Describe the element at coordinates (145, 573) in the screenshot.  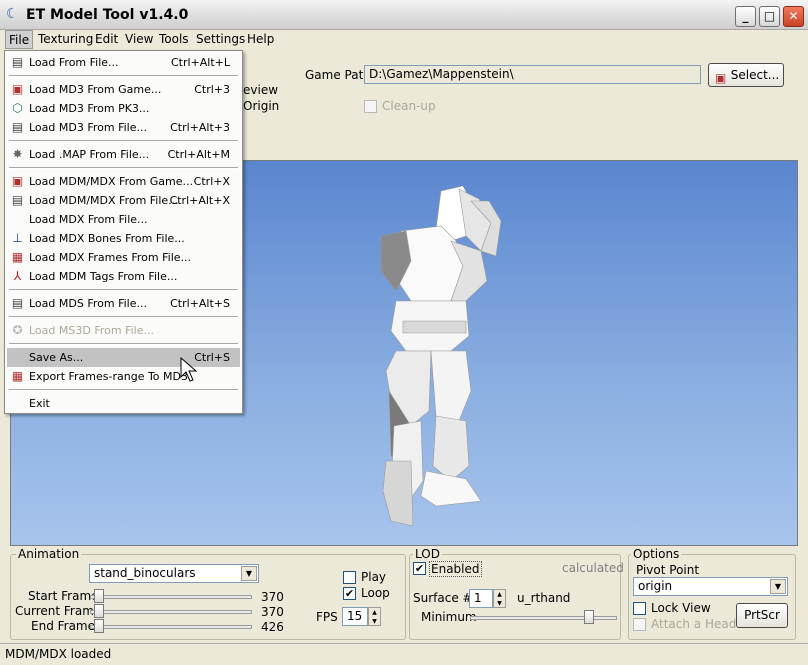
I see `animation-select-value: stand_binoculars` at that location.